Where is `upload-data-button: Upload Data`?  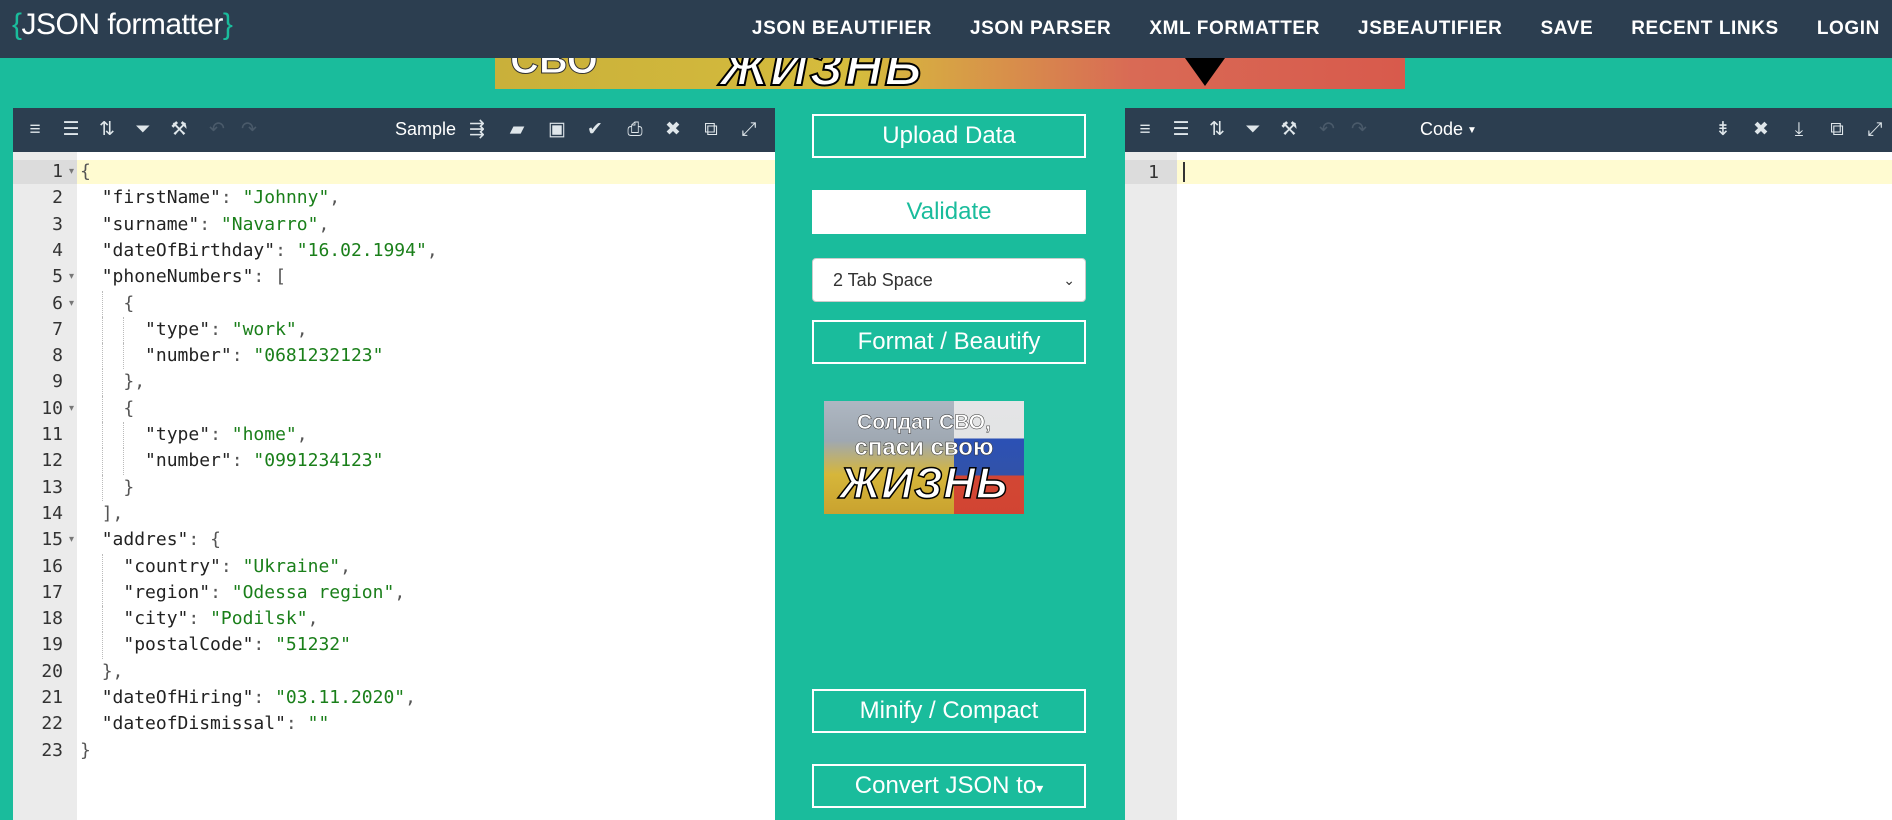 upload-data-button: Upload Data is located at coordinates (949, 136).